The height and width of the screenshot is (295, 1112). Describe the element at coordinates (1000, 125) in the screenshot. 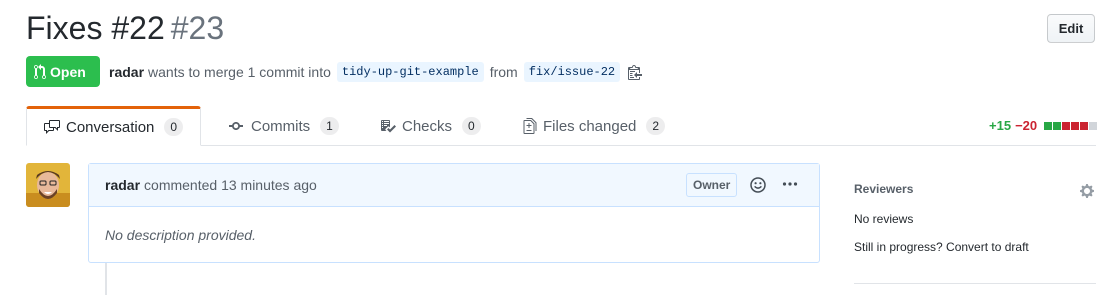

I see `diffstat-additions: +15` at that location.